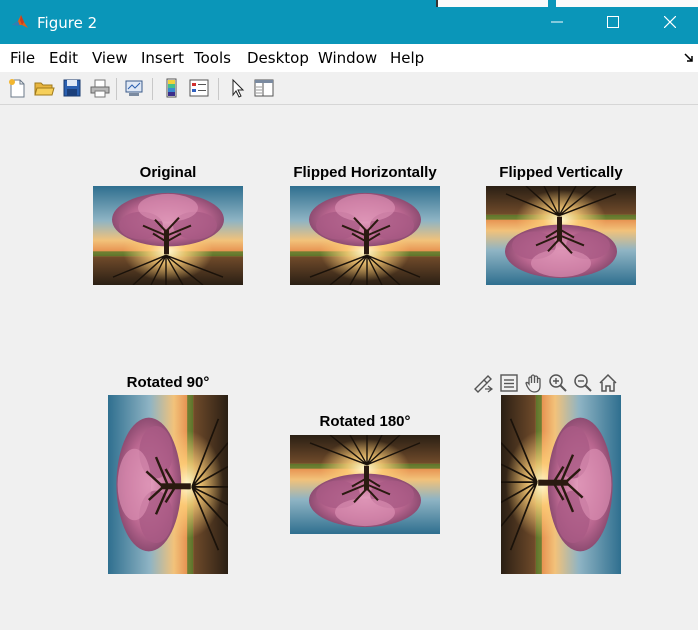 The height and width of the screenshot is (630, 698). Describe the element at coordinates (509, 383) in the screenshot. I see `data-tips-icon` at that location.